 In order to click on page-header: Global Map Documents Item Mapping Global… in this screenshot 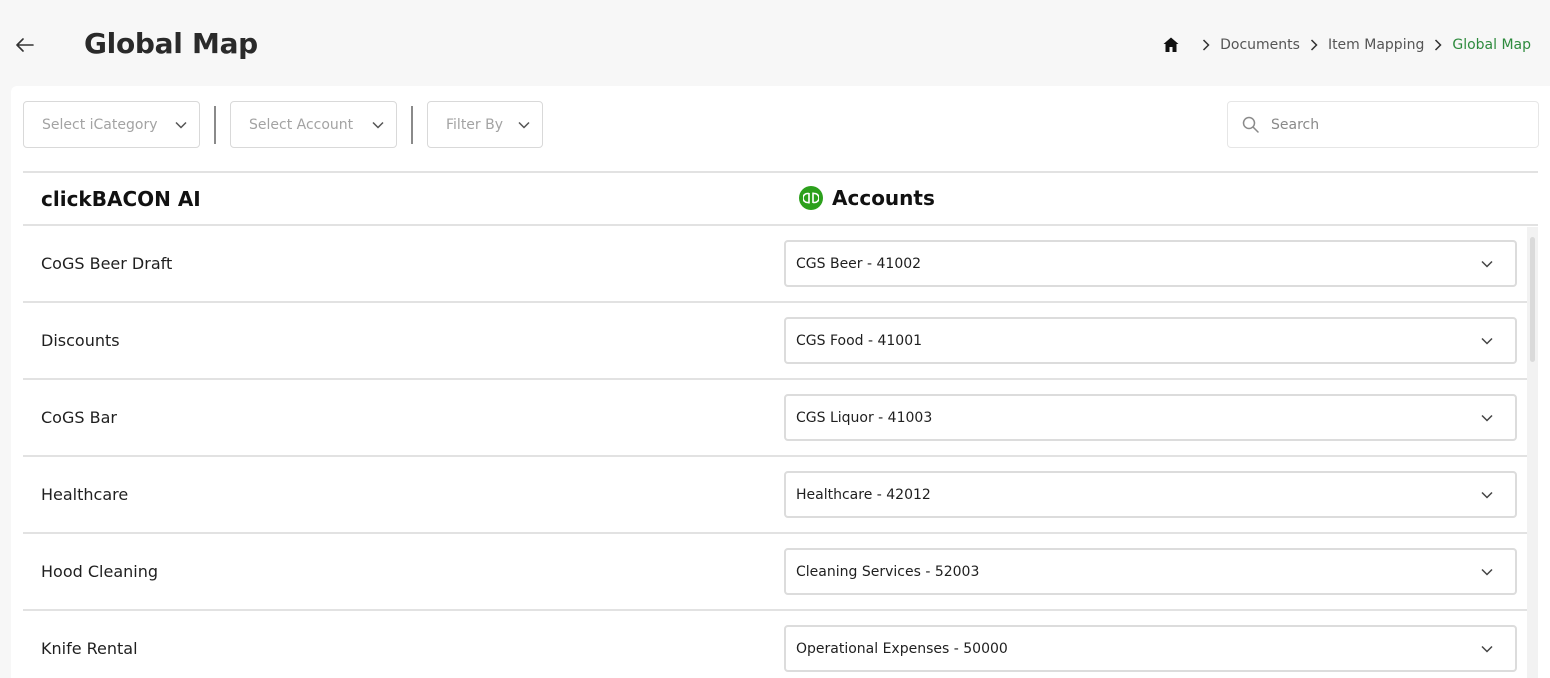, I will do `click(775, 43)`.